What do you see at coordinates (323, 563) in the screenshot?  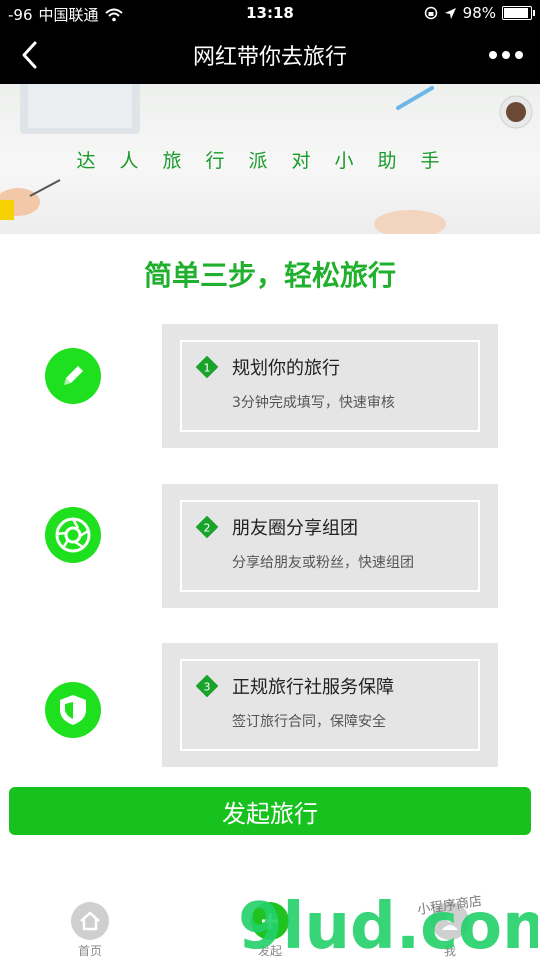 I see `step-description: 分享给朋友或粉丝，快速组团` at bounding box center [323, 563].